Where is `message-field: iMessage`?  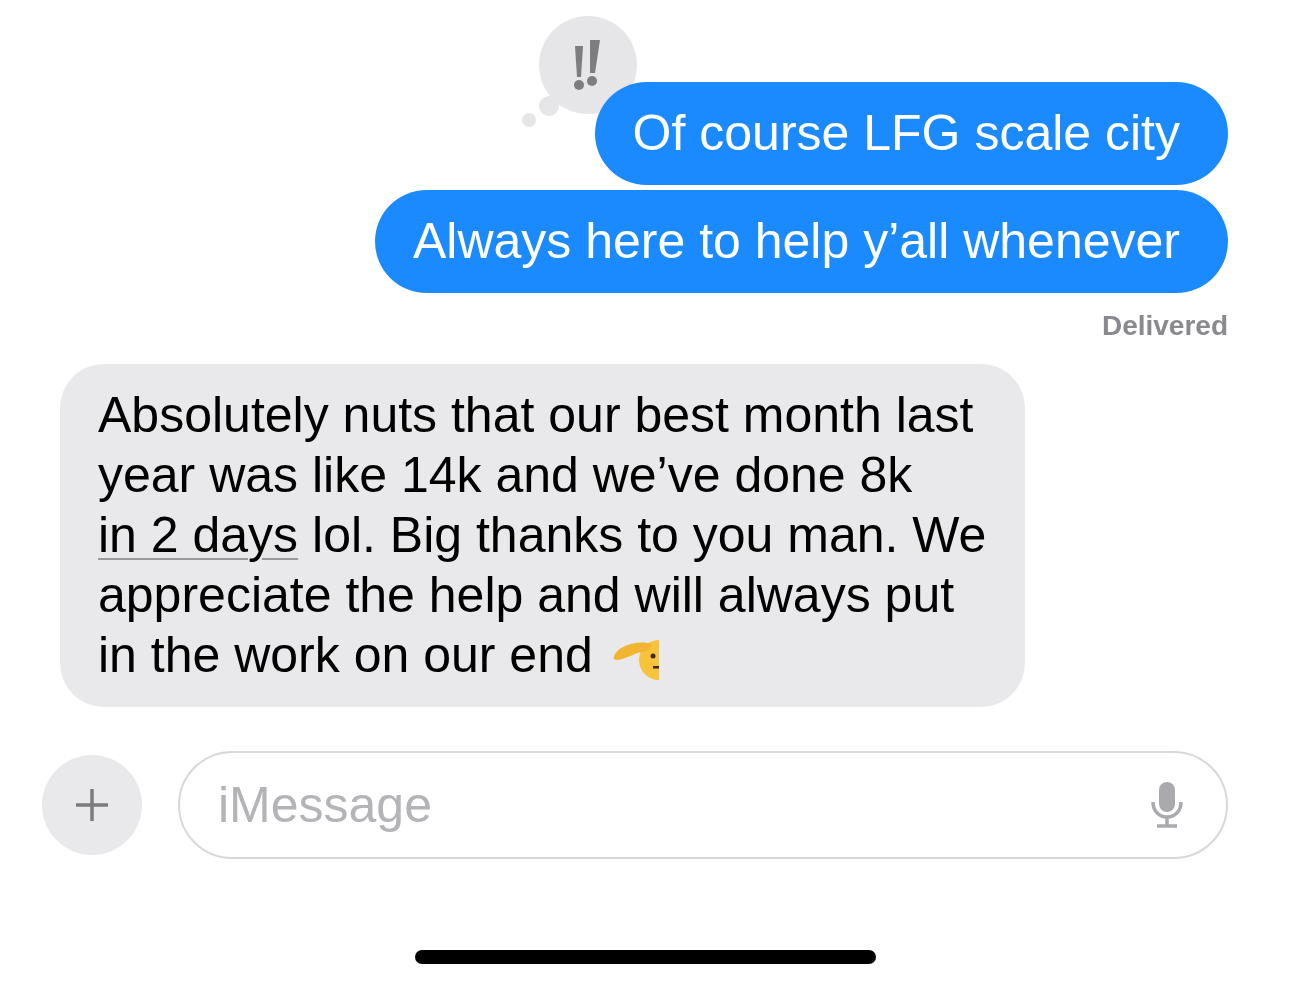
message-field: iMessage is located at coordinates (703, 805).